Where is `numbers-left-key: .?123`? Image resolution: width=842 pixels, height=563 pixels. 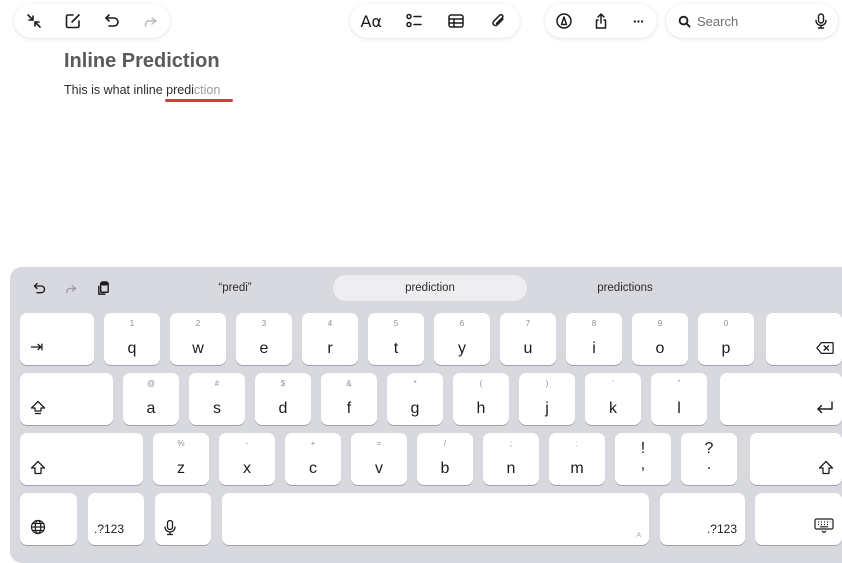
numbers-left-key: .?123 is located at coordinates (116, 519).